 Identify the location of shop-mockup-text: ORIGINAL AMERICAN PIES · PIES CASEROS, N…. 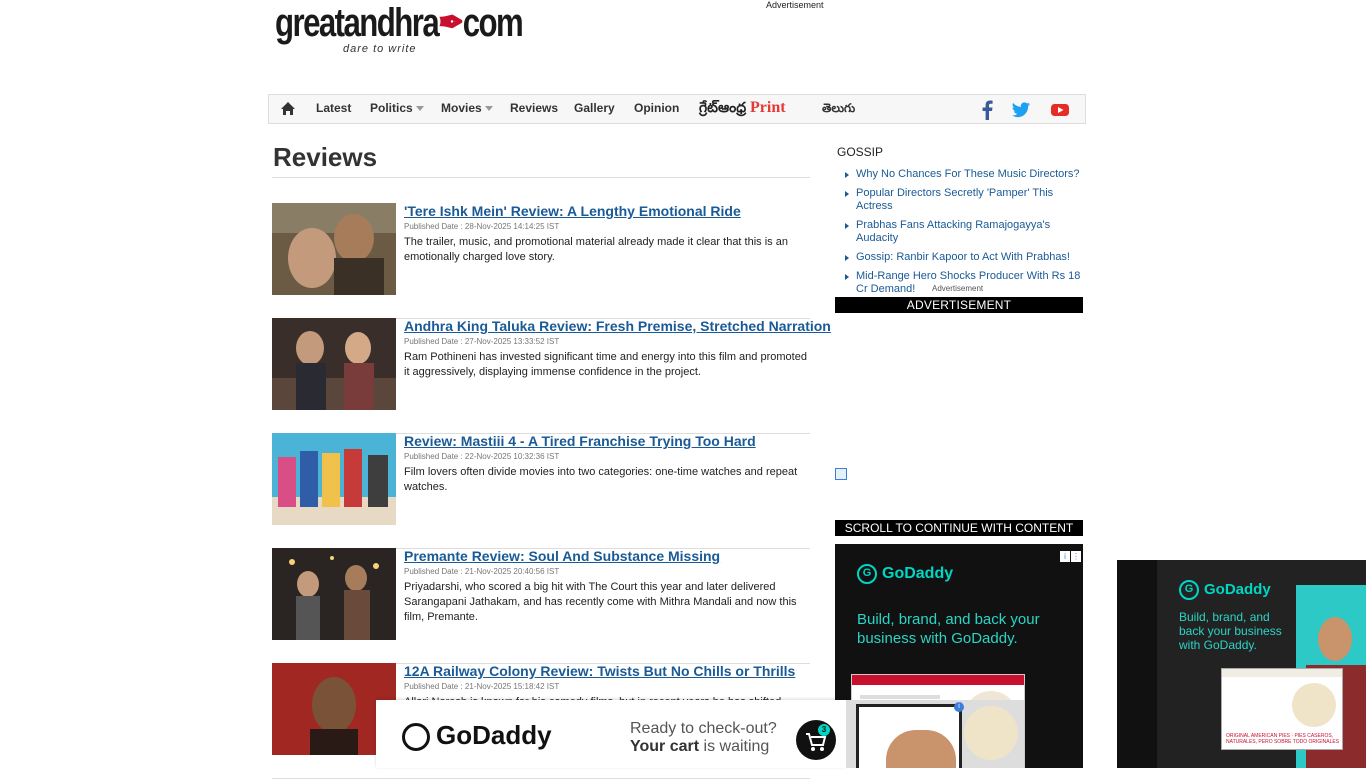
(1283, 739).